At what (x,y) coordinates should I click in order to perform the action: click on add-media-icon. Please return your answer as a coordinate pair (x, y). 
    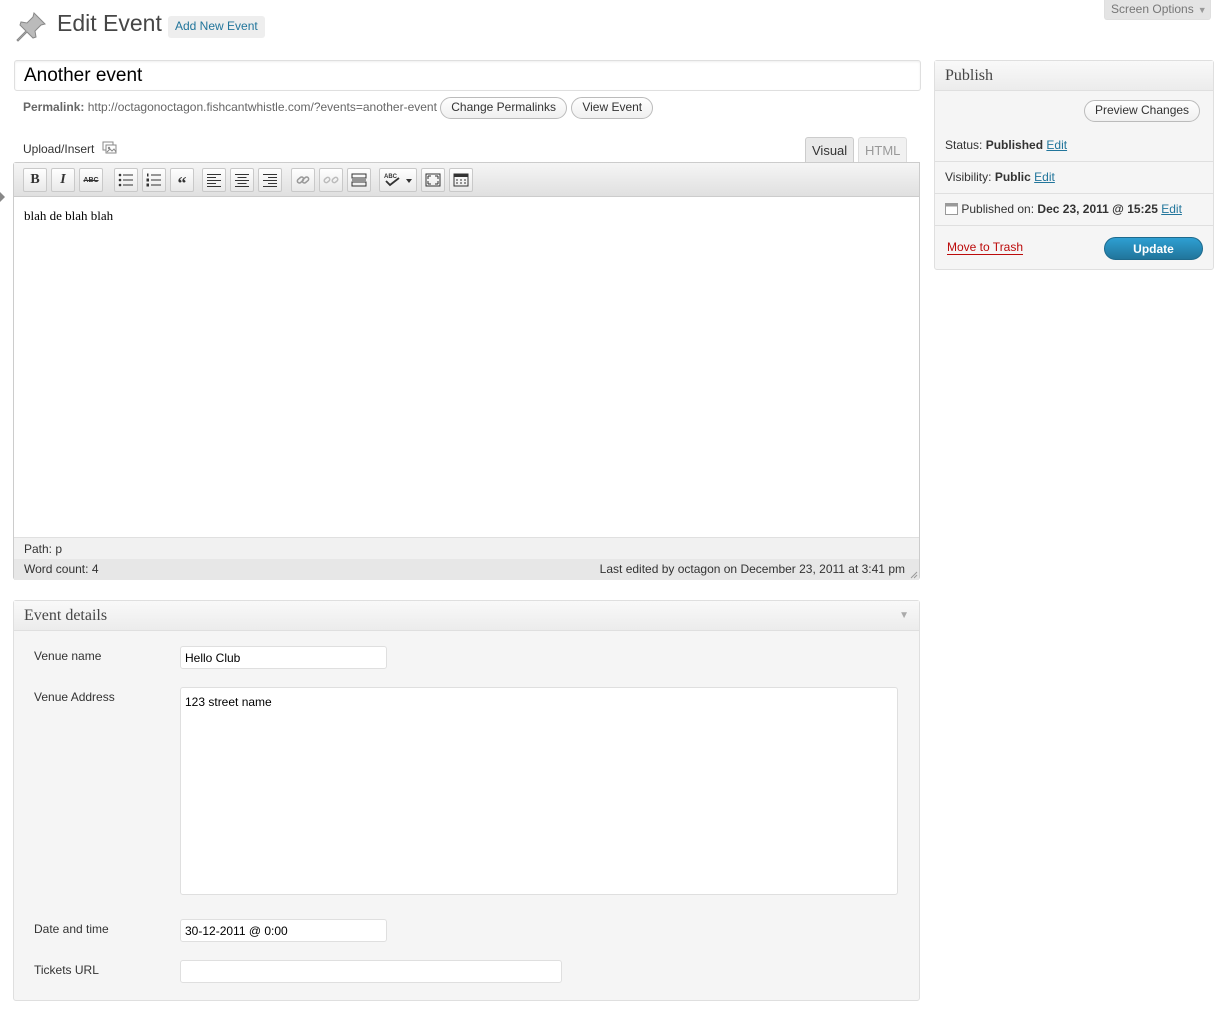
    Looking at the image, I should click on (110, 148).